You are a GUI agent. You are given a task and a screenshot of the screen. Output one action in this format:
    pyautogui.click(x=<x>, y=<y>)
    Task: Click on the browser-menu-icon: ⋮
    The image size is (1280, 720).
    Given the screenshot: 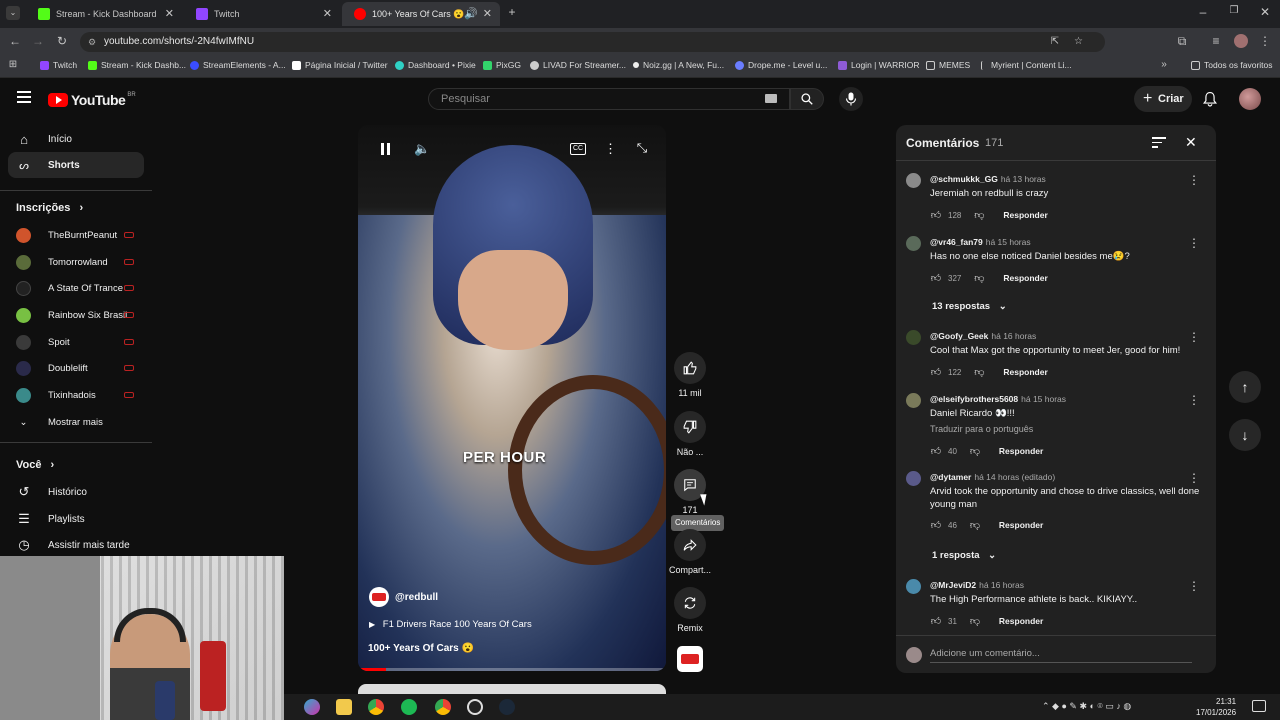 What is the action you would take?
    pyautogui.click(x=1265, y=41)
    